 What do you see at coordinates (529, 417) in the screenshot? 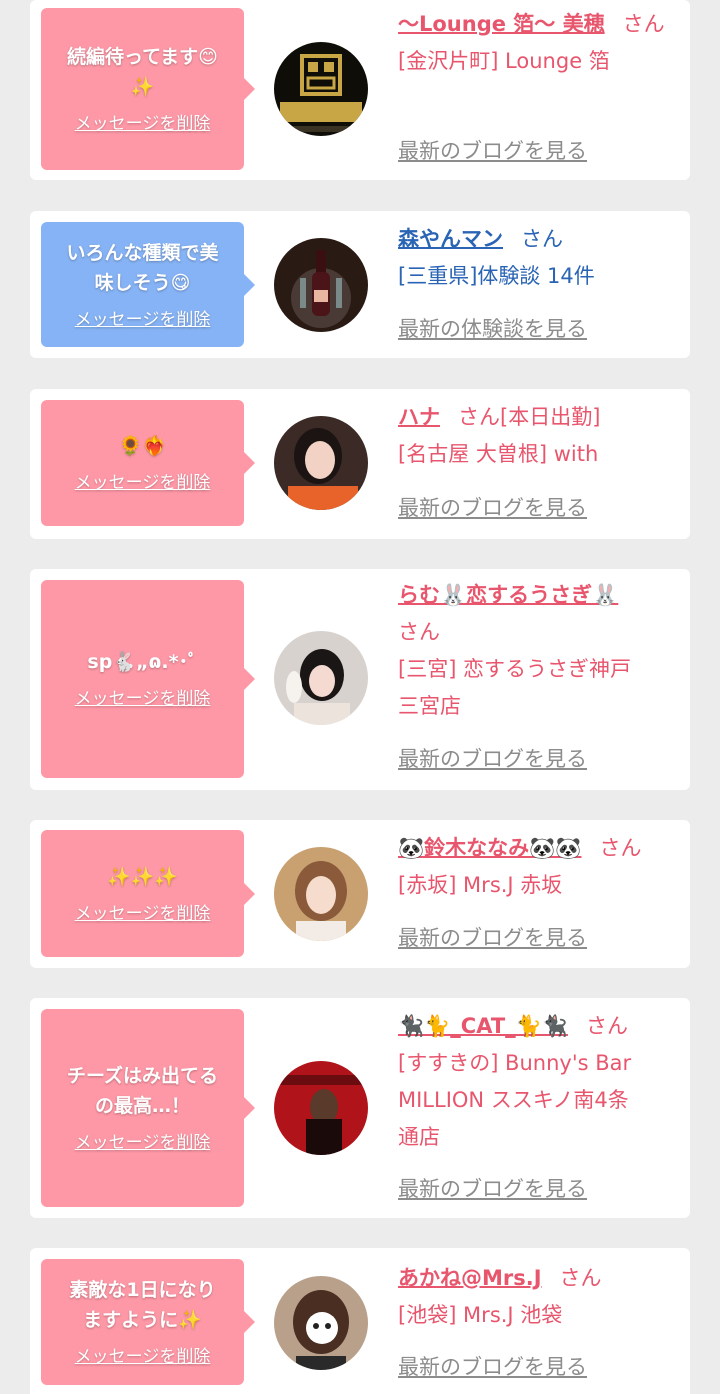
I see `honorific: さん[本日出勤]` at bounding box center [529, 417].